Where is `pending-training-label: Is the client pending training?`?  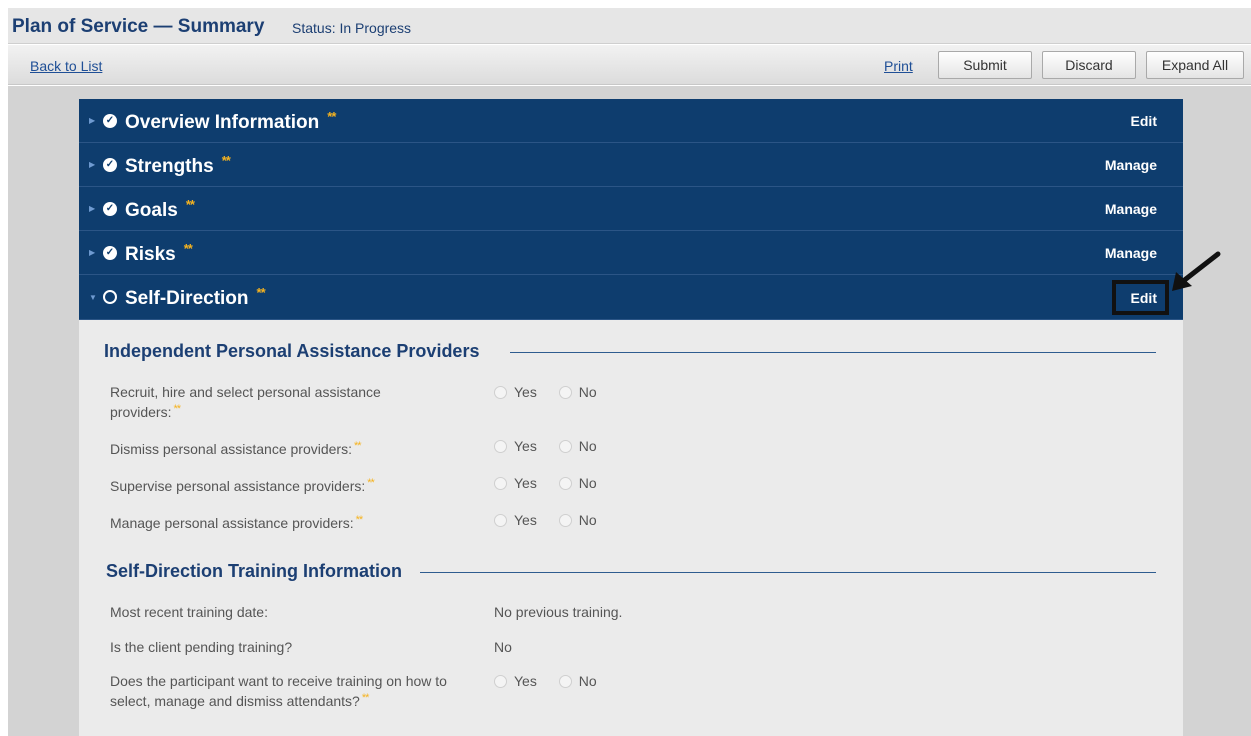 pending-training-label: Is the client pending training? is located at coordinates (201, 647).